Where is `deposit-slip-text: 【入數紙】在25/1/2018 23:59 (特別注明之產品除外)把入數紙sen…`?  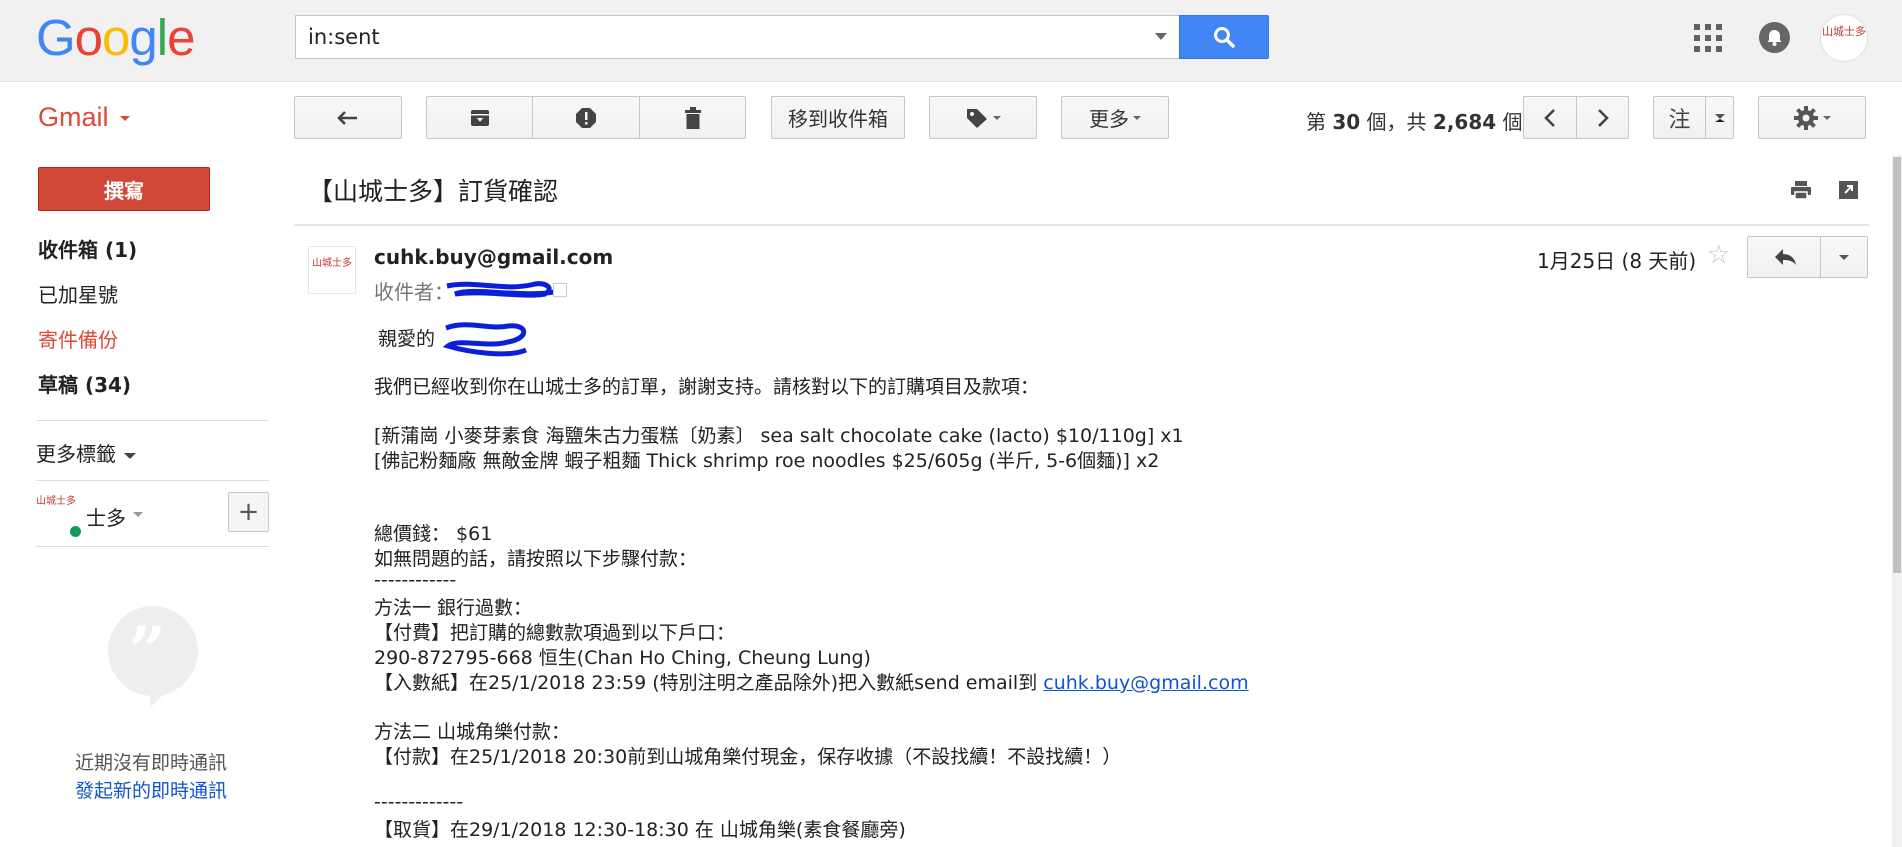
deposit-slip-text: 【入數紙】在25/1/2018 23:59 (特別注明之產品除外)把入數紙sen… is located at coordinates (709, 683).